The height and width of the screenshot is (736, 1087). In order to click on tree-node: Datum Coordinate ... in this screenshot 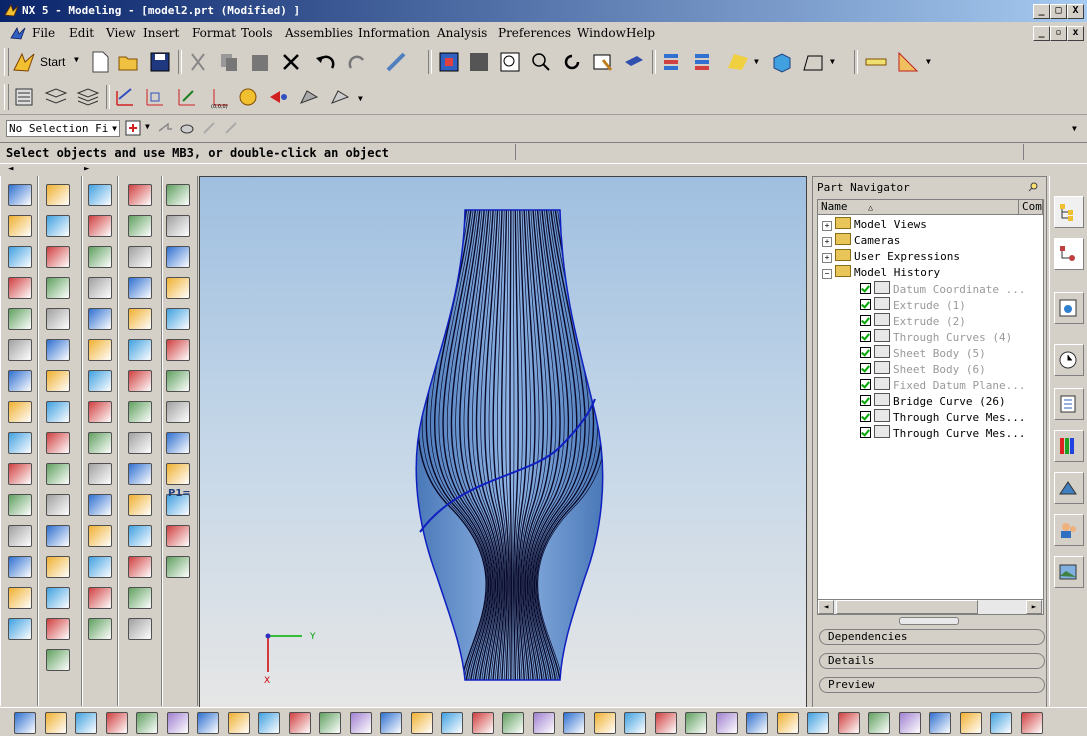, I will do `click(942, 288)`.